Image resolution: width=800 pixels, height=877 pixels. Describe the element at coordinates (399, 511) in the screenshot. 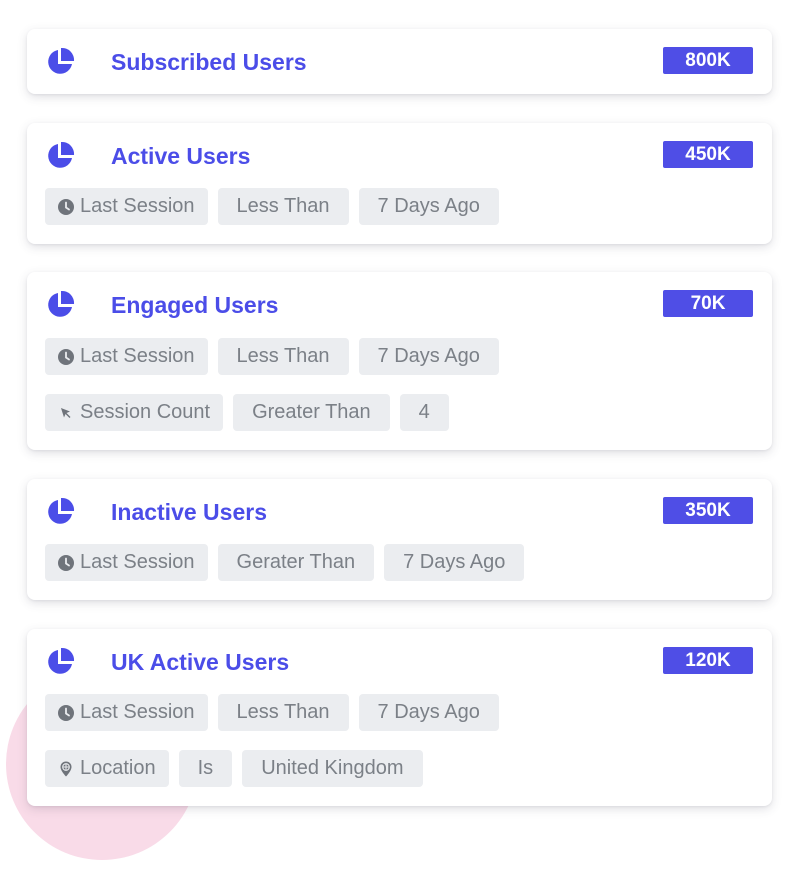

I see `segment-header: Inactive Users 350K` at that location.